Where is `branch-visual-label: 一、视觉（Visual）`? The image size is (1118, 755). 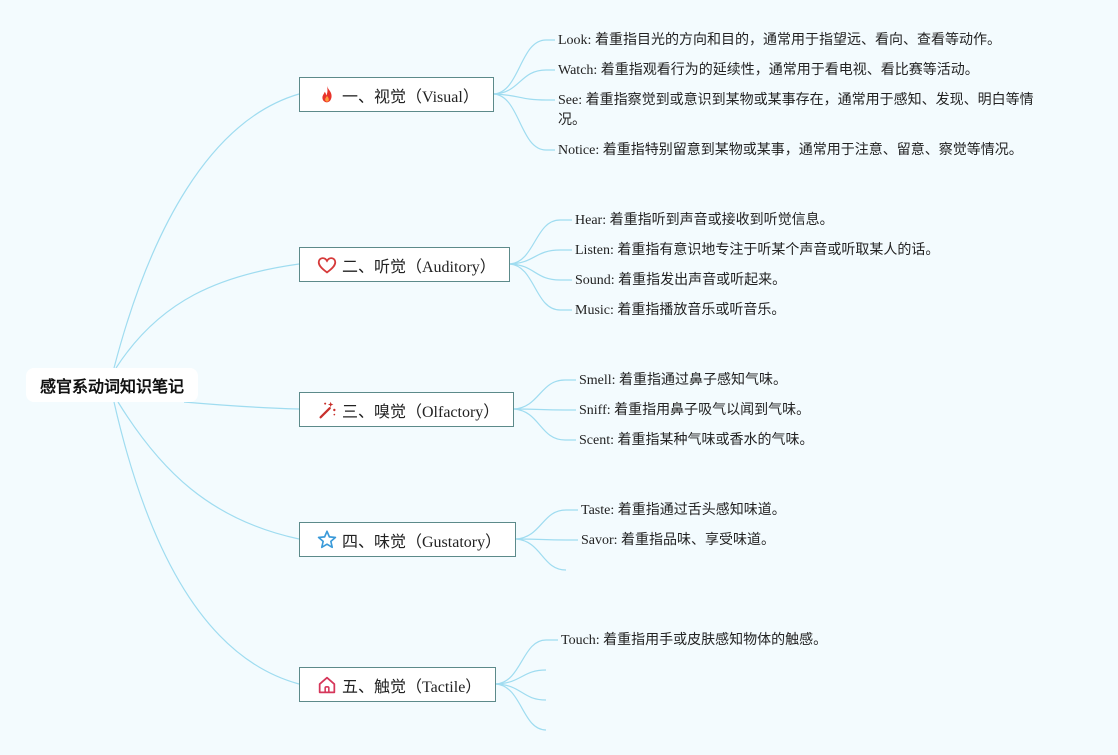 branch-visual-label: 一、视觉（Visual） is located at coordinates (410, 97).